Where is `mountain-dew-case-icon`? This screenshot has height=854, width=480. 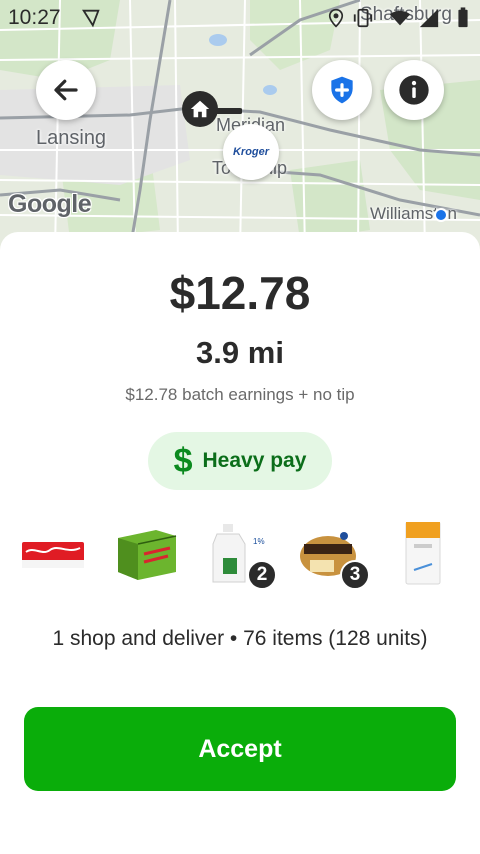
mountain-dew-case-icon is located at coordinates (147, 555).